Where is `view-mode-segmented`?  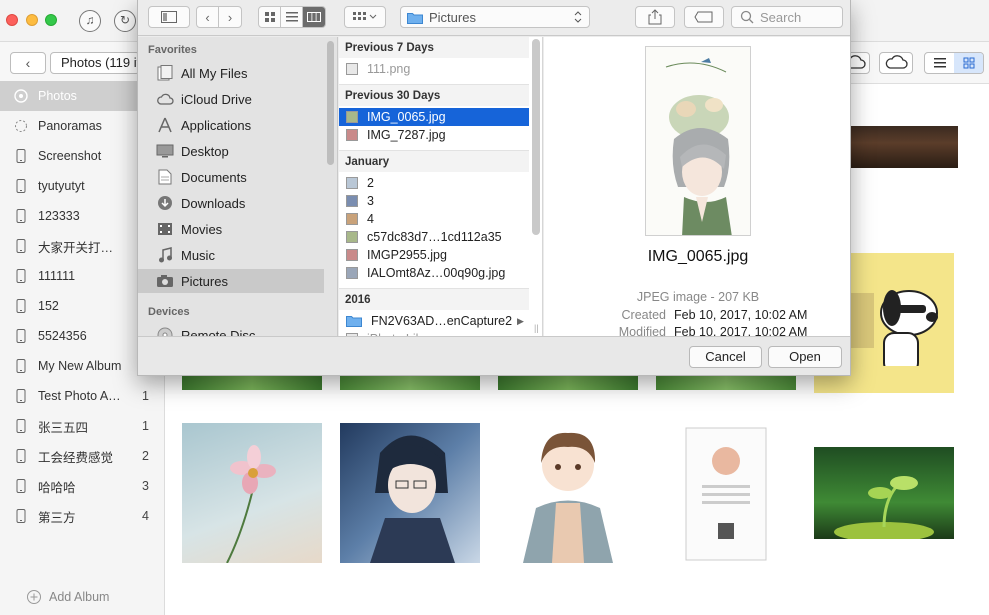
view-mode-segmented is located at coordinates (954, 63).